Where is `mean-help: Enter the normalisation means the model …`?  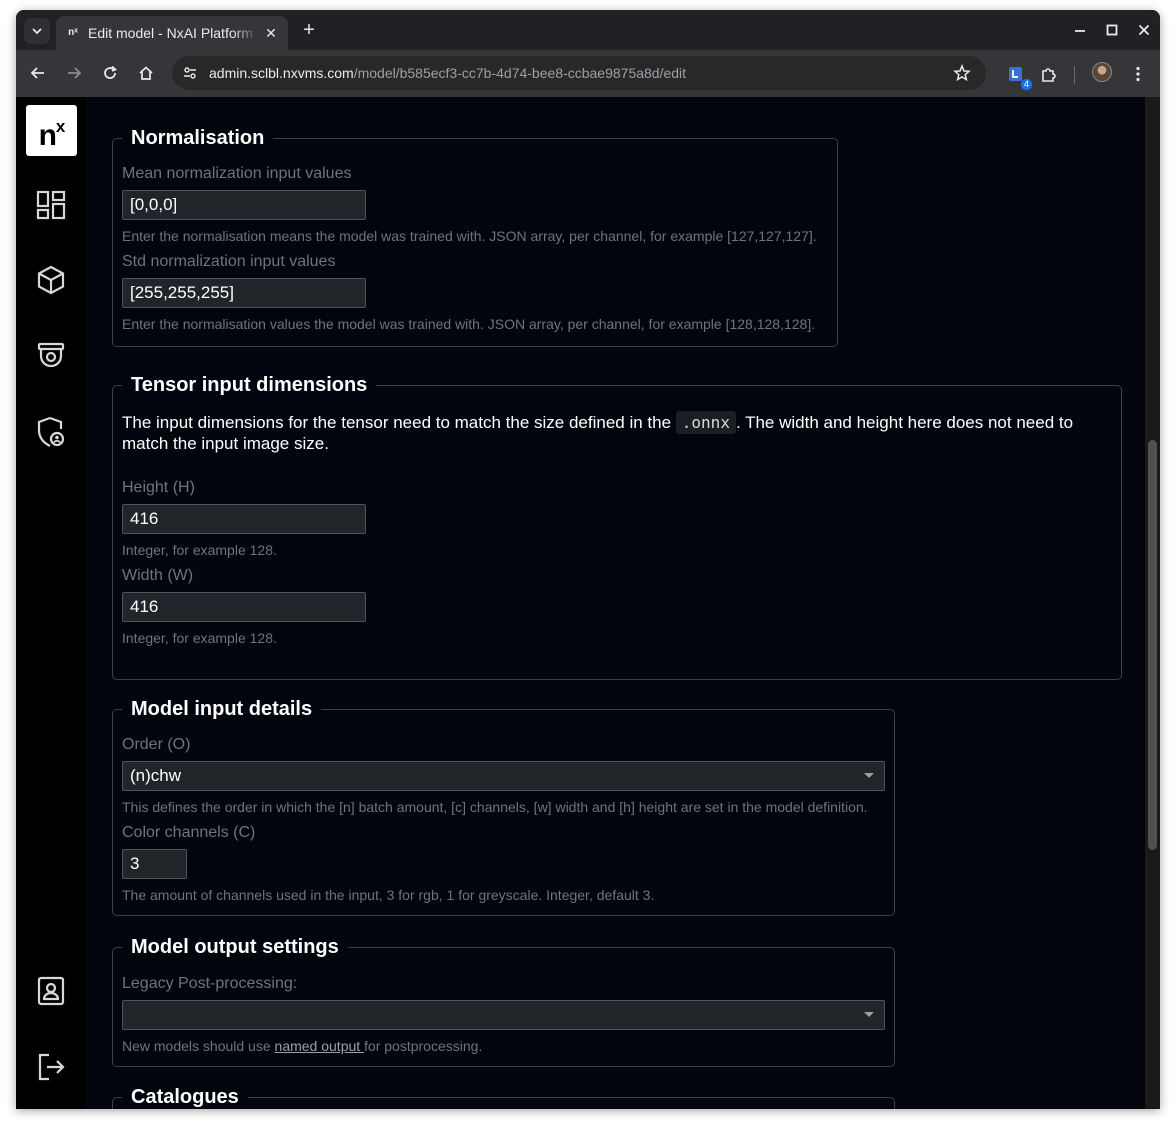 mean-help: Enter the normalisation means the model … is located at coordinates (469, 236).